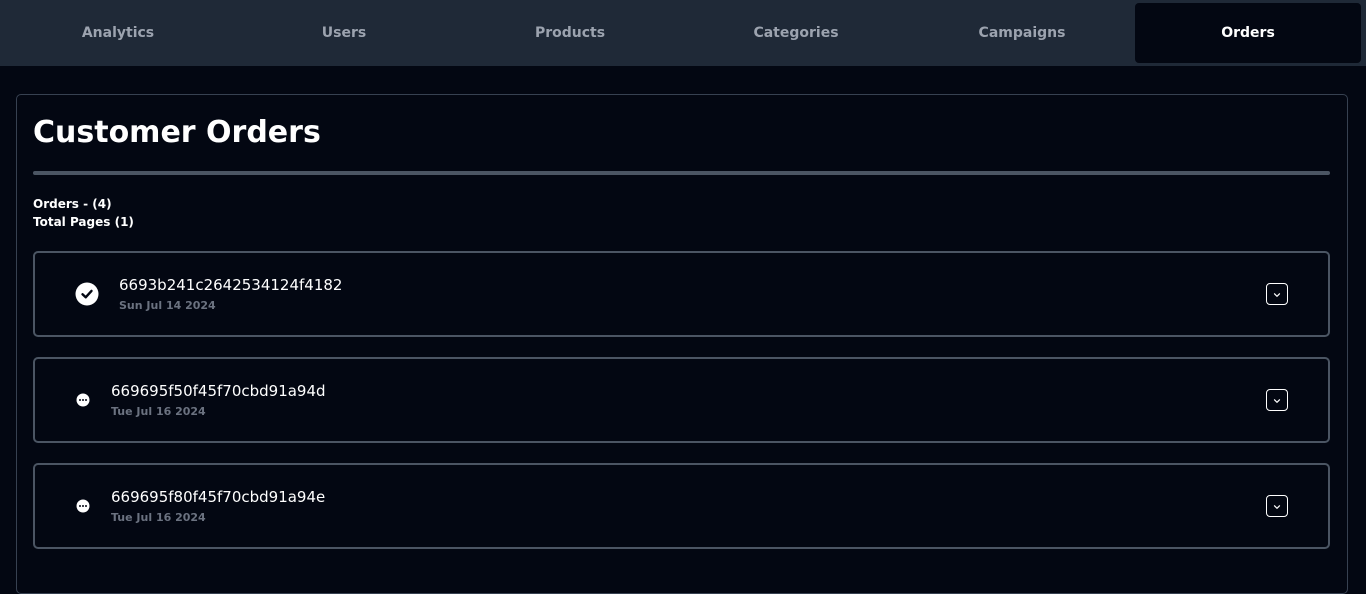 This screenshot has height=594, width=1366. Describe the element at coordinates (218, 497) in the screenshot. I see `order-id: 669695f80f45f70cbd91a94e` at that location.